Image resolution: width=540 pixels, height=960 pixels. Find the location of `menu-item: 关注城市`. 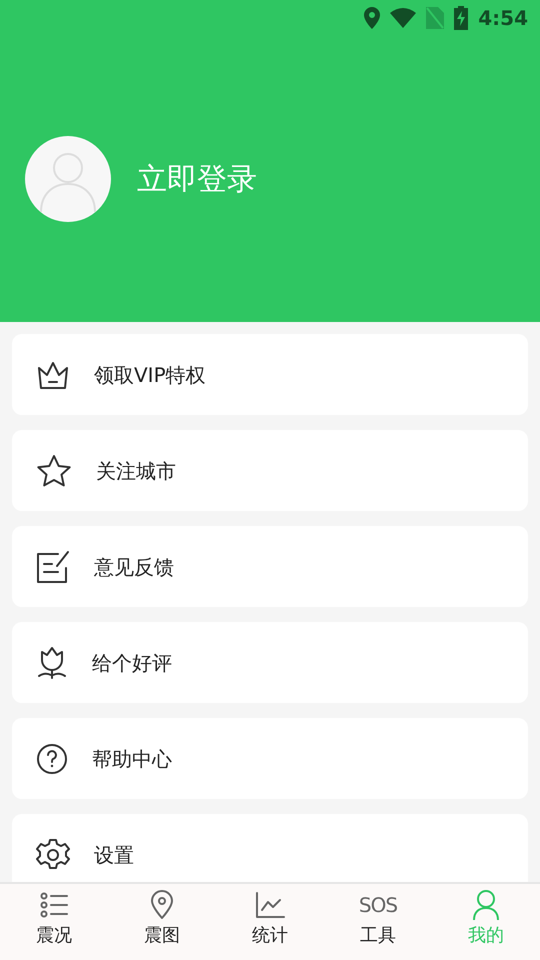

menu-item: 关注城市 is located at coordinates (270, 470).